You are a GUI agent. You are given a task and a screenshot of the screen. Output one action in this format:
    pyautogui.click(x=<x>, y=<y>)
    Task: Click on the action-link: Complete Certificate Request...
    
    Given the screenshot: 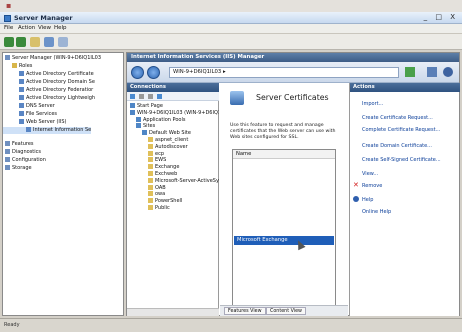 What is the action you would take?
    pyautogui.click(x=401, y=130)
    